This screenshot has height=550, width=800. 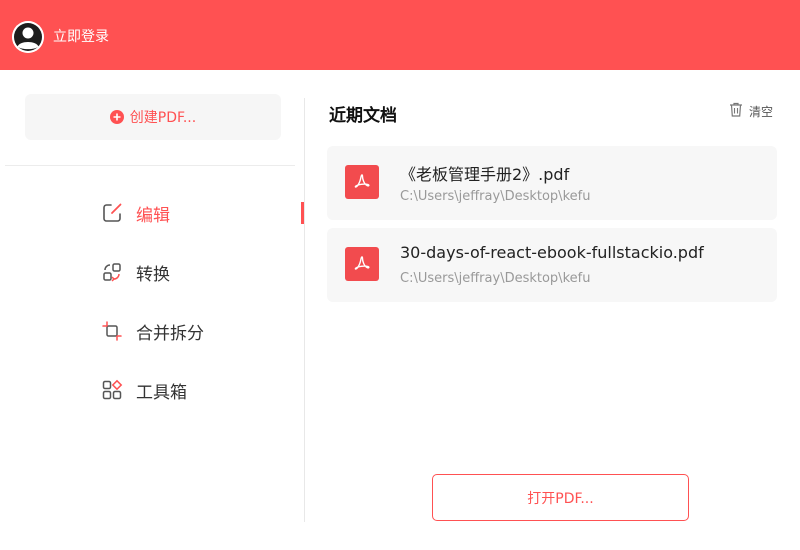 I want to click on active-indicator, so click(x=302, y=213).